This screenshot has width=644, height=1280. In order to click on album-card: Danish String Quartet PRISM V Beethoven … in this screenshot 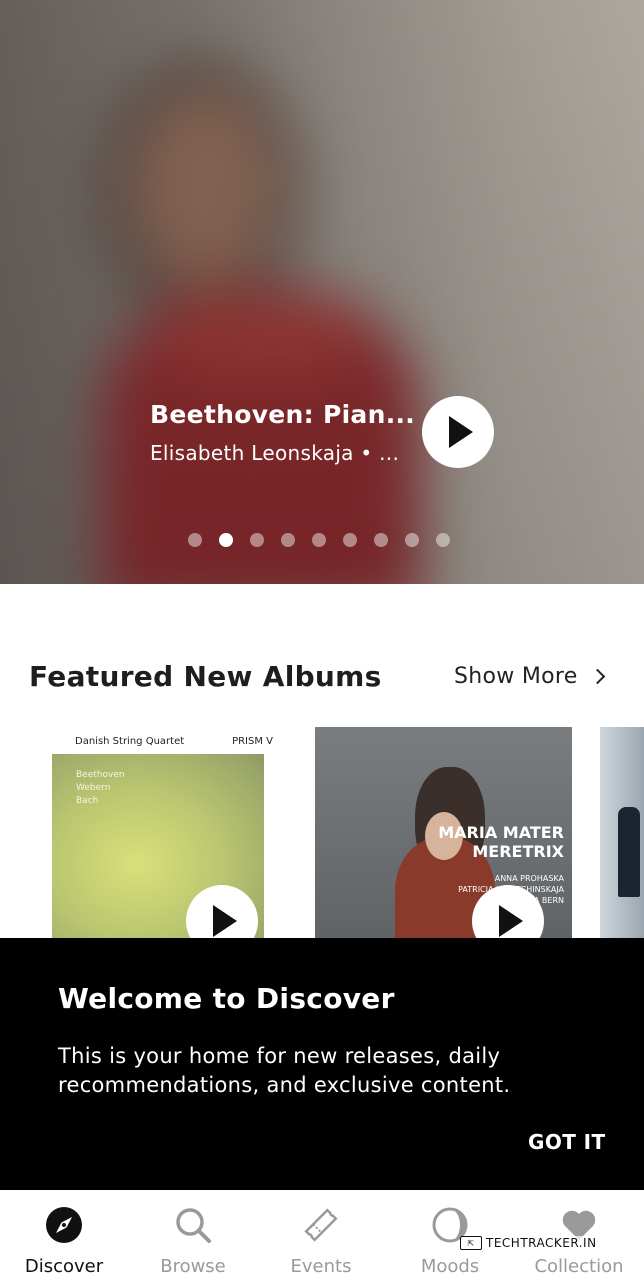, I will do `click(168, 837)`.